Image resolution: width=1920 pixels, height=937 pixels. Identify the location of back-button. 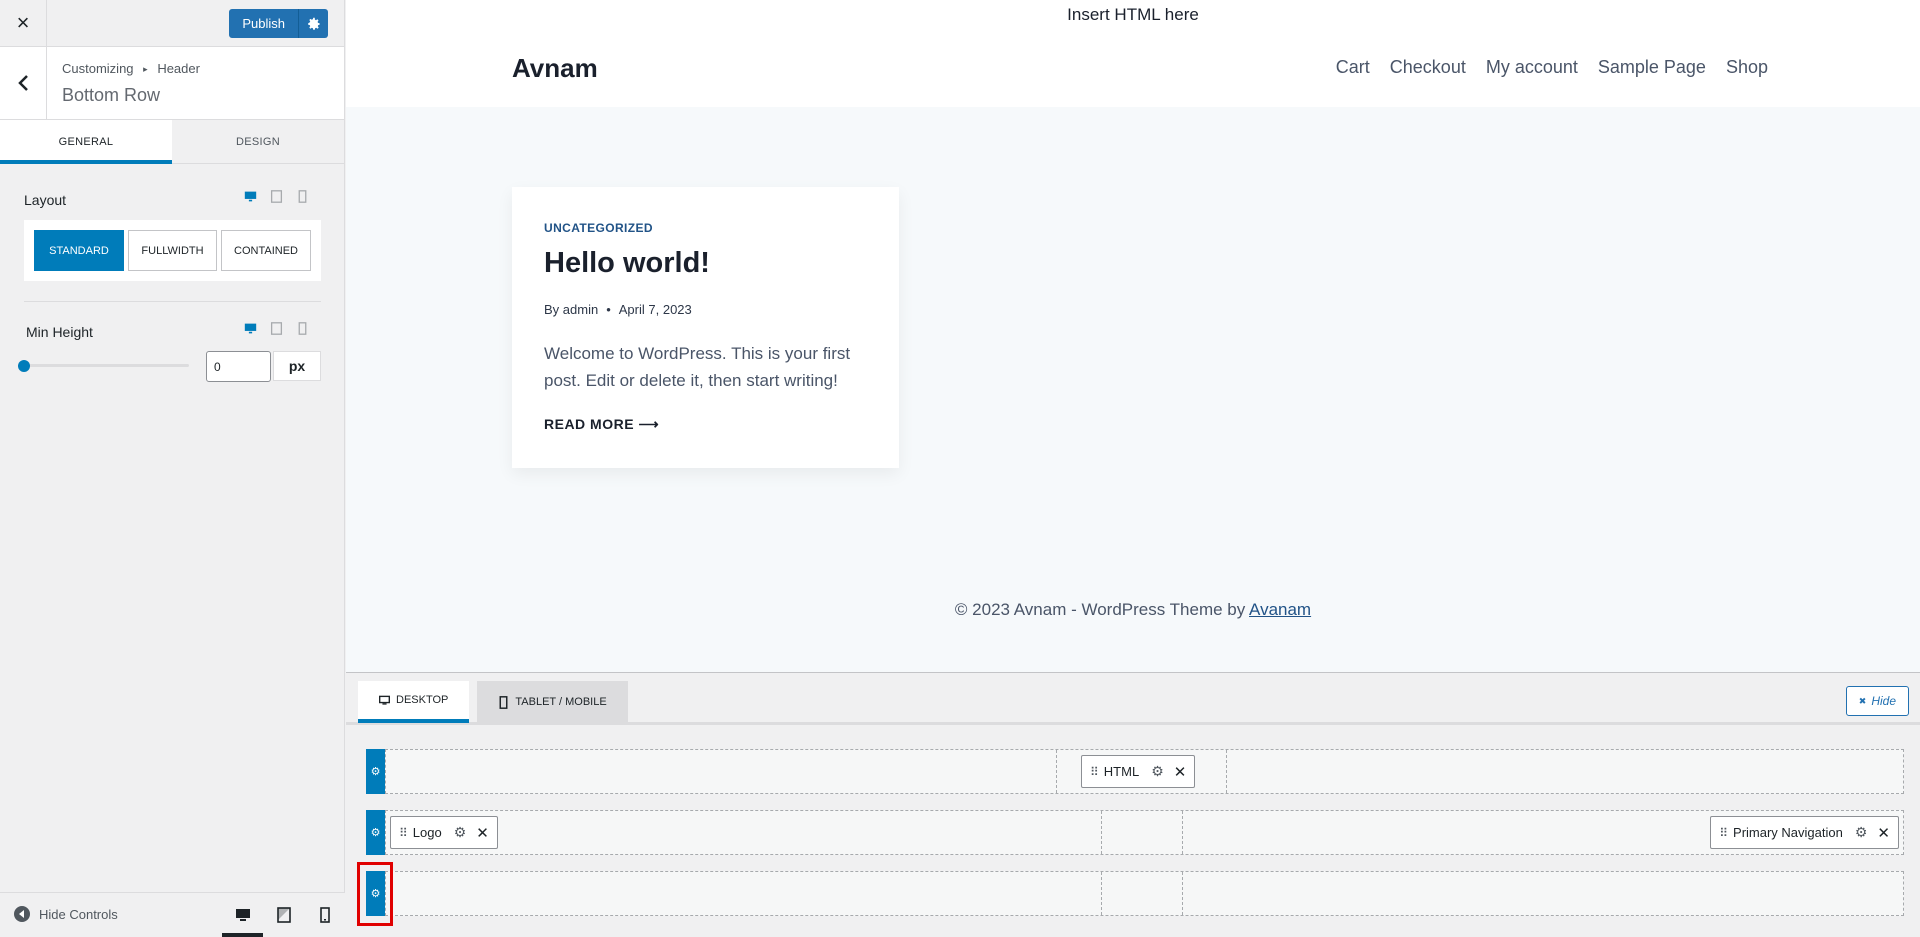
(23, 83).